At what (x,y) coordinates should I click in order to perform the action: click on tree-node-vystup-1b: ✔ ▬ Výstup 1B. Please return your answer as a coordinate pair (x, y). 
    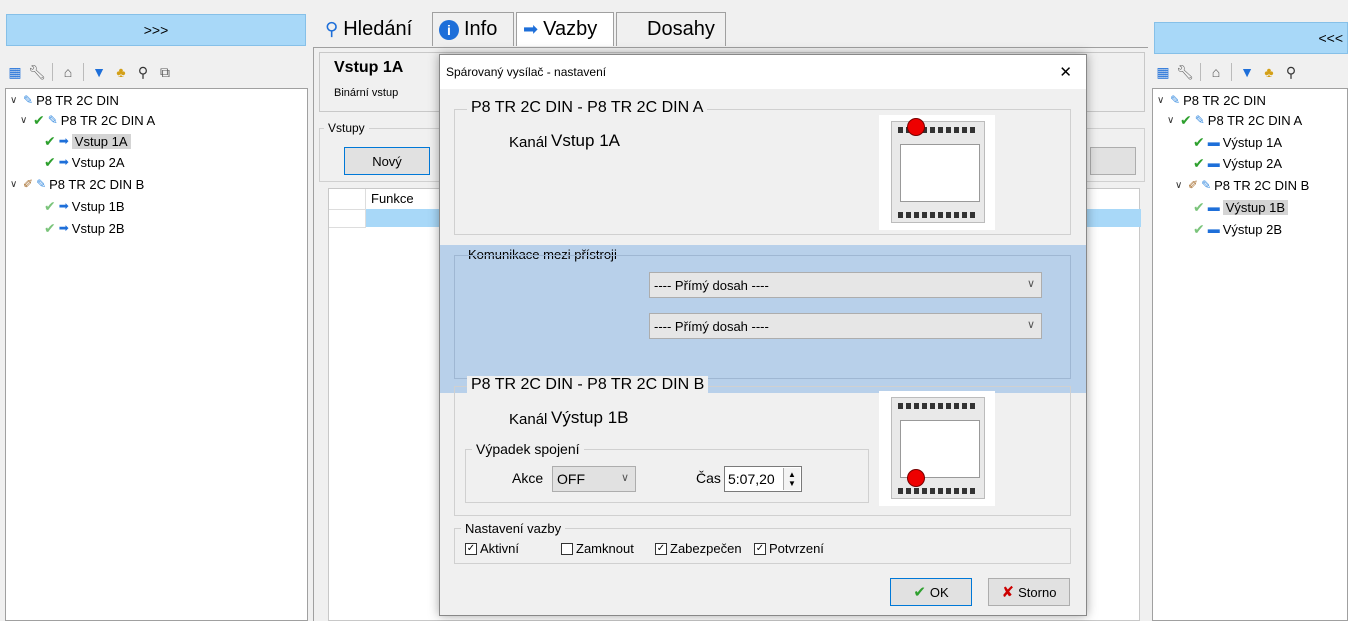
    Looking at the image, I should click on (1240, 207).